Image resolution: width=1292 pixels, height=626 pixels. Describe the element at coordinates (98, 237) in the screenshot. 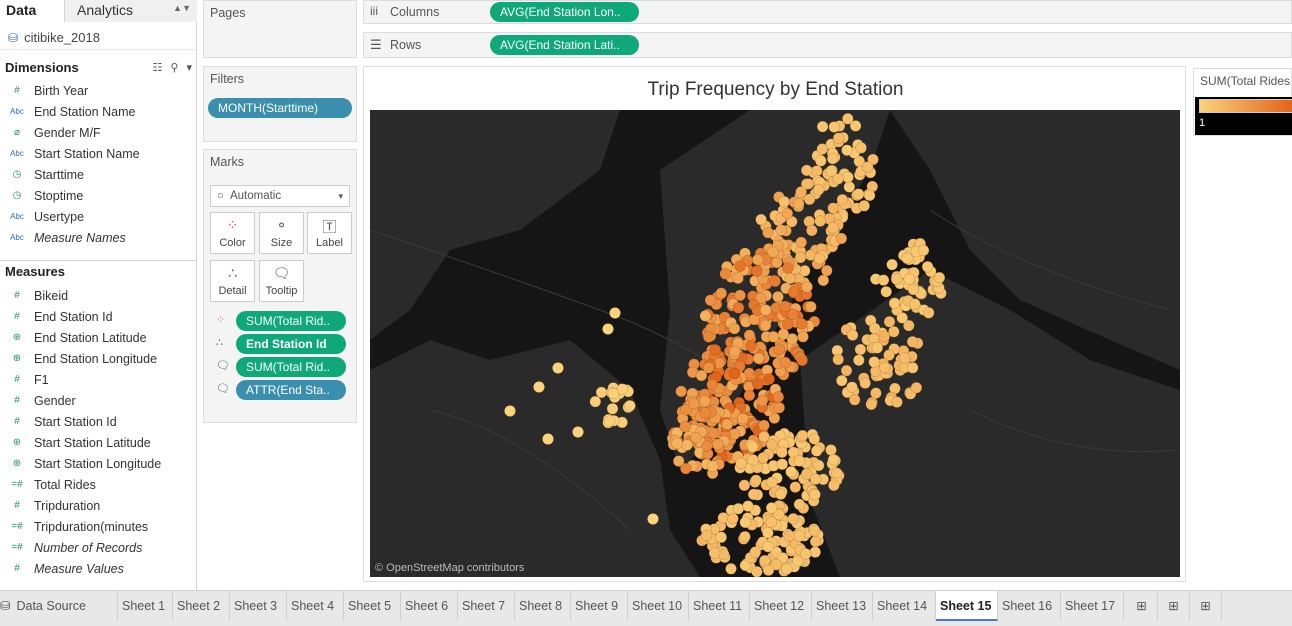

I see `field-measure-names: Abc Measure Names` at that location.